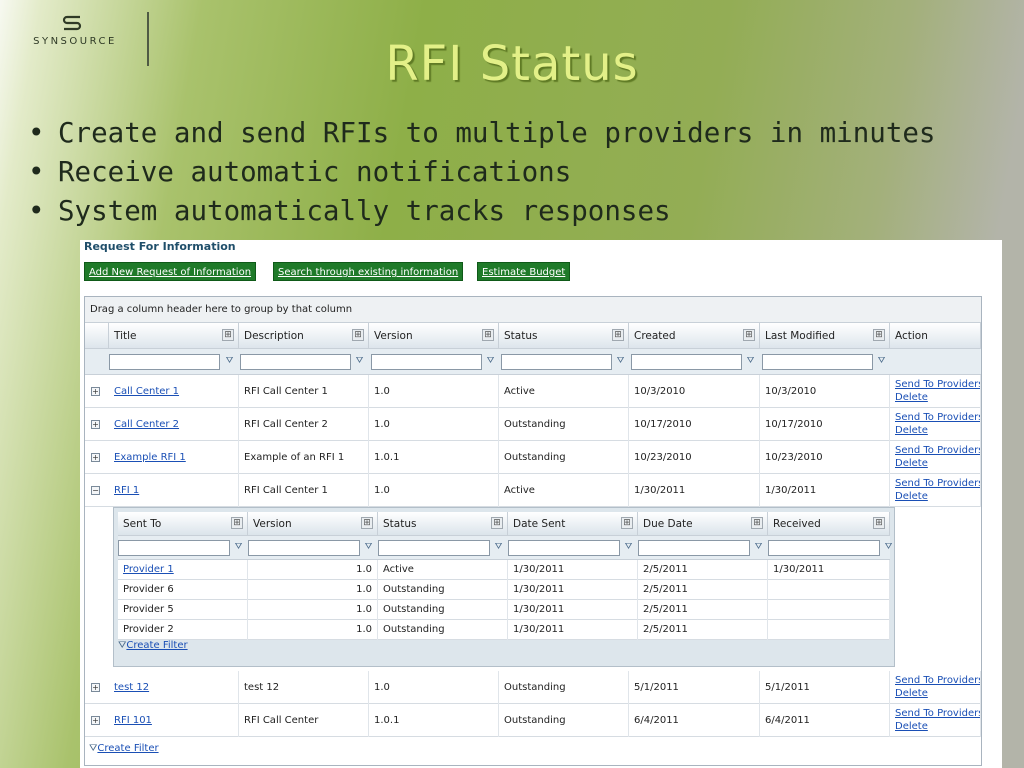 The width and height of the screenshot is (1024, 768). What do you see at coordinates (304, 336) in the screenshot?
I see `column-header-description: Description ⊞` at bounding box center [304, 336].